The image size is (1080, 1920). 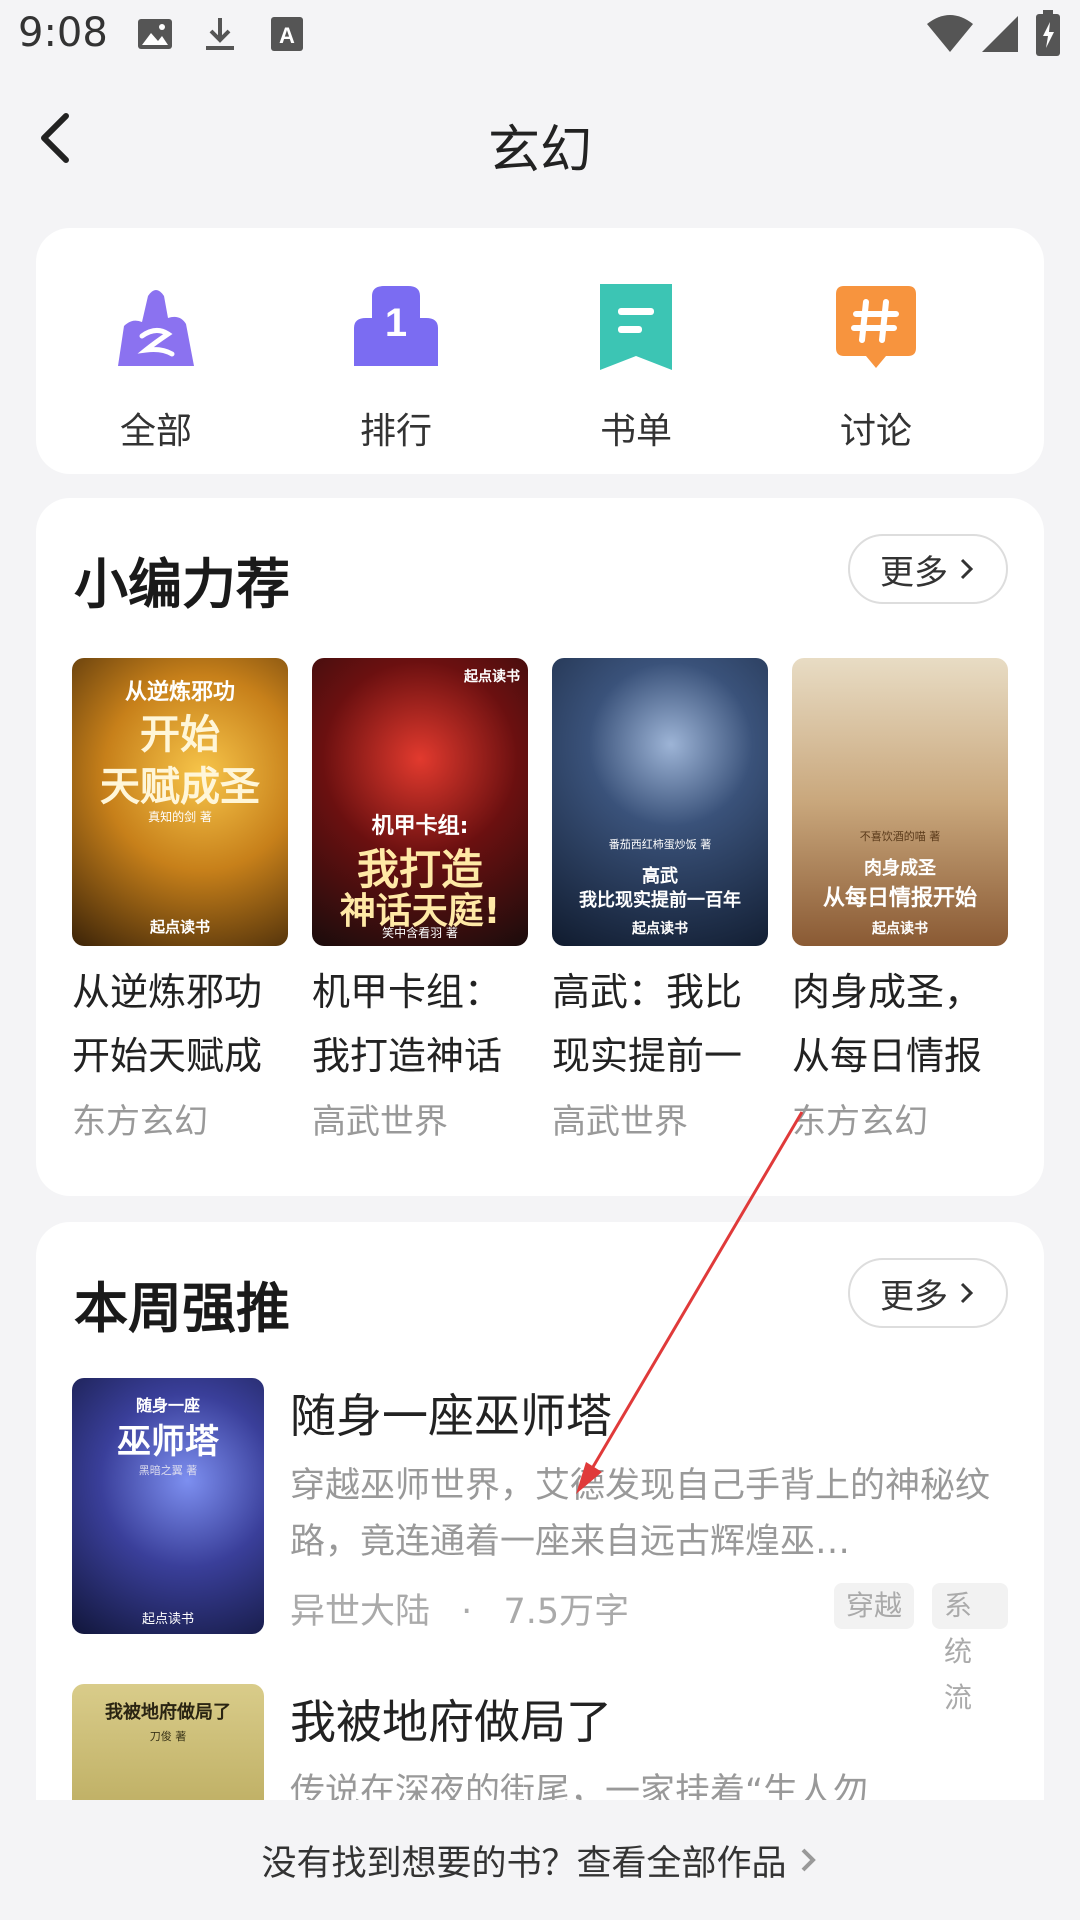 What do you see at coordinates (1000, 34) in the screenshot?
I see `signal-icon` at bounding box center [1000, 34].